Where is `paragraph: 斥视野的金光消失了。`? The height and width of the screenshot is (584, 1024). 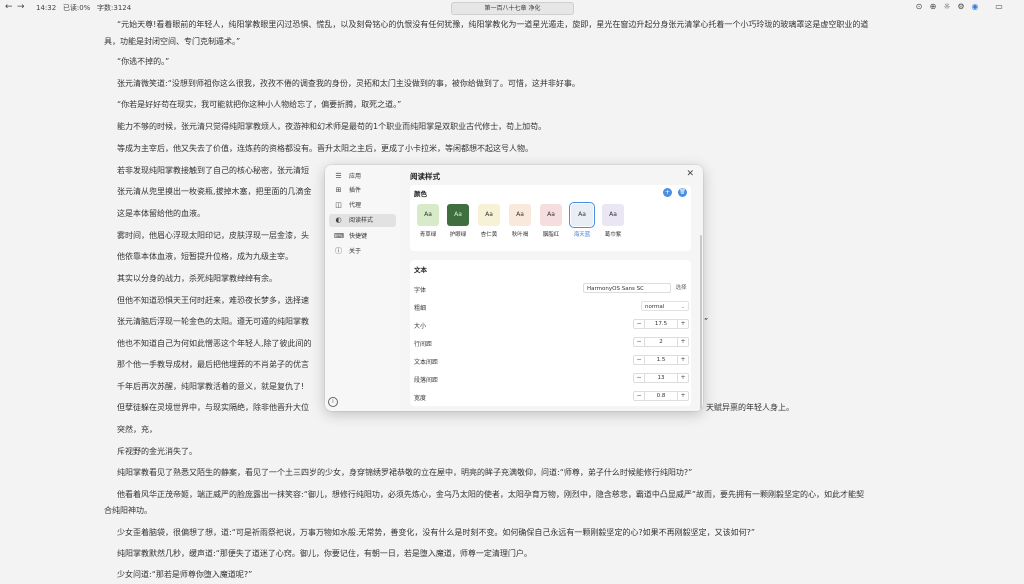
paragraph: 斥视野的金光消失了。 is located at coordinates (157, 451).